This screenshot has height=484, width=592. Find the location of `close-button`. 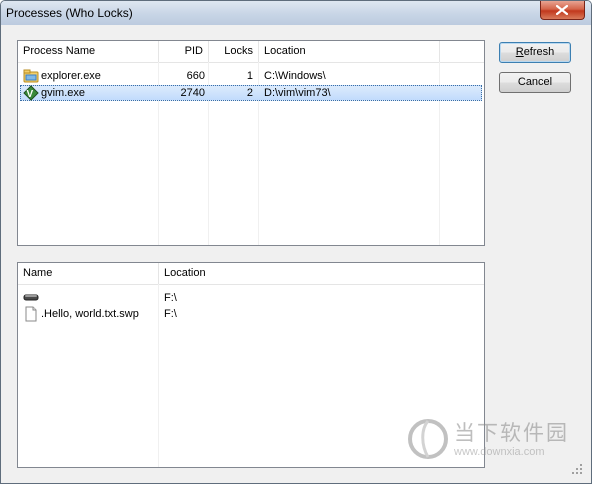

close-button is located at coordinates (562, 10).